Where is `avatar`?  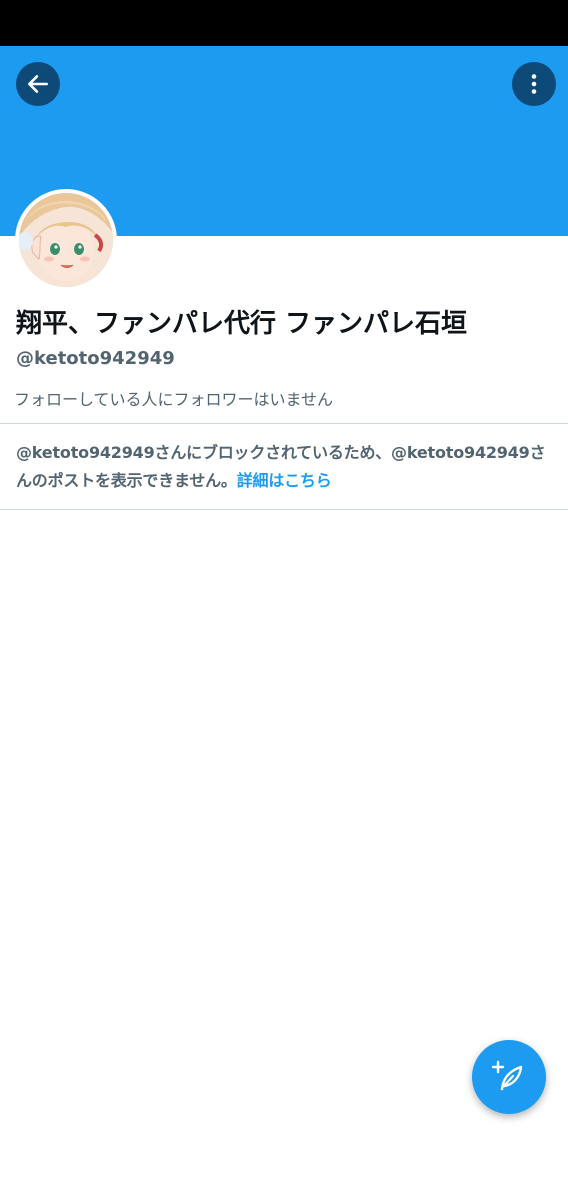
avatar is located at coordinates (66, 240).